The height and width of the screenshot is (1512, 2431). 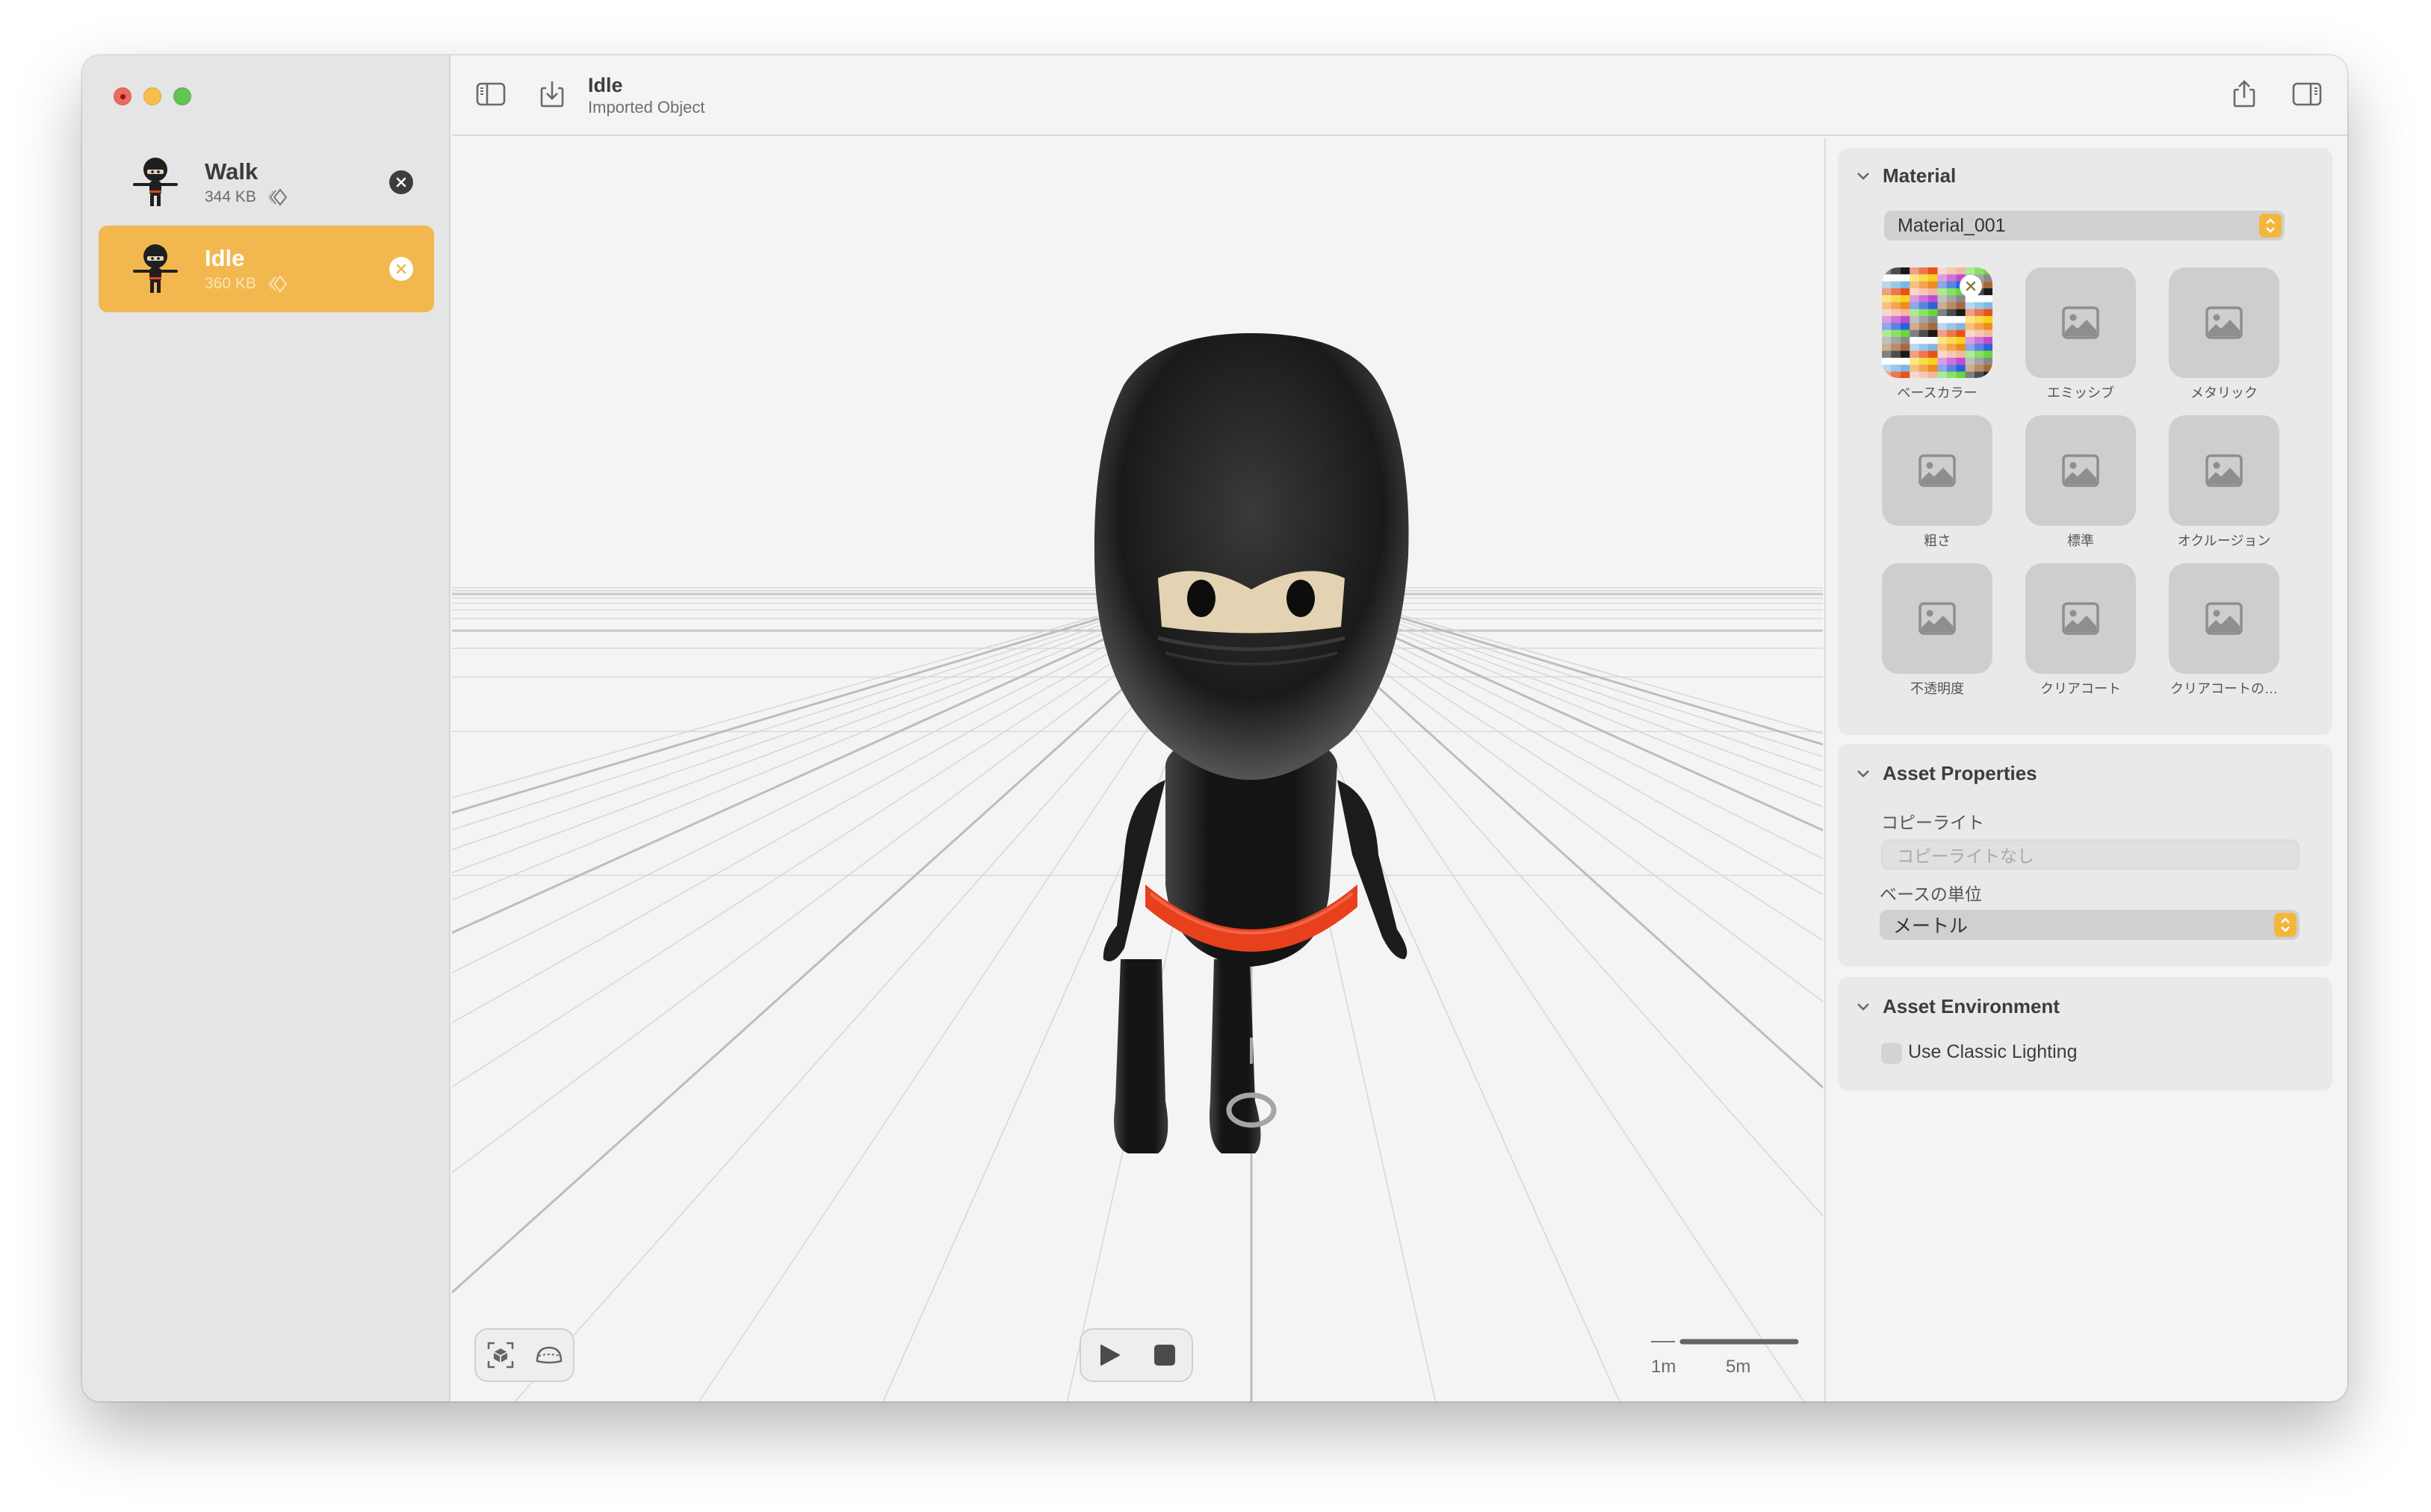 I want to click on texture-slot-label: 不透明度, so click(x=1937, y=688).